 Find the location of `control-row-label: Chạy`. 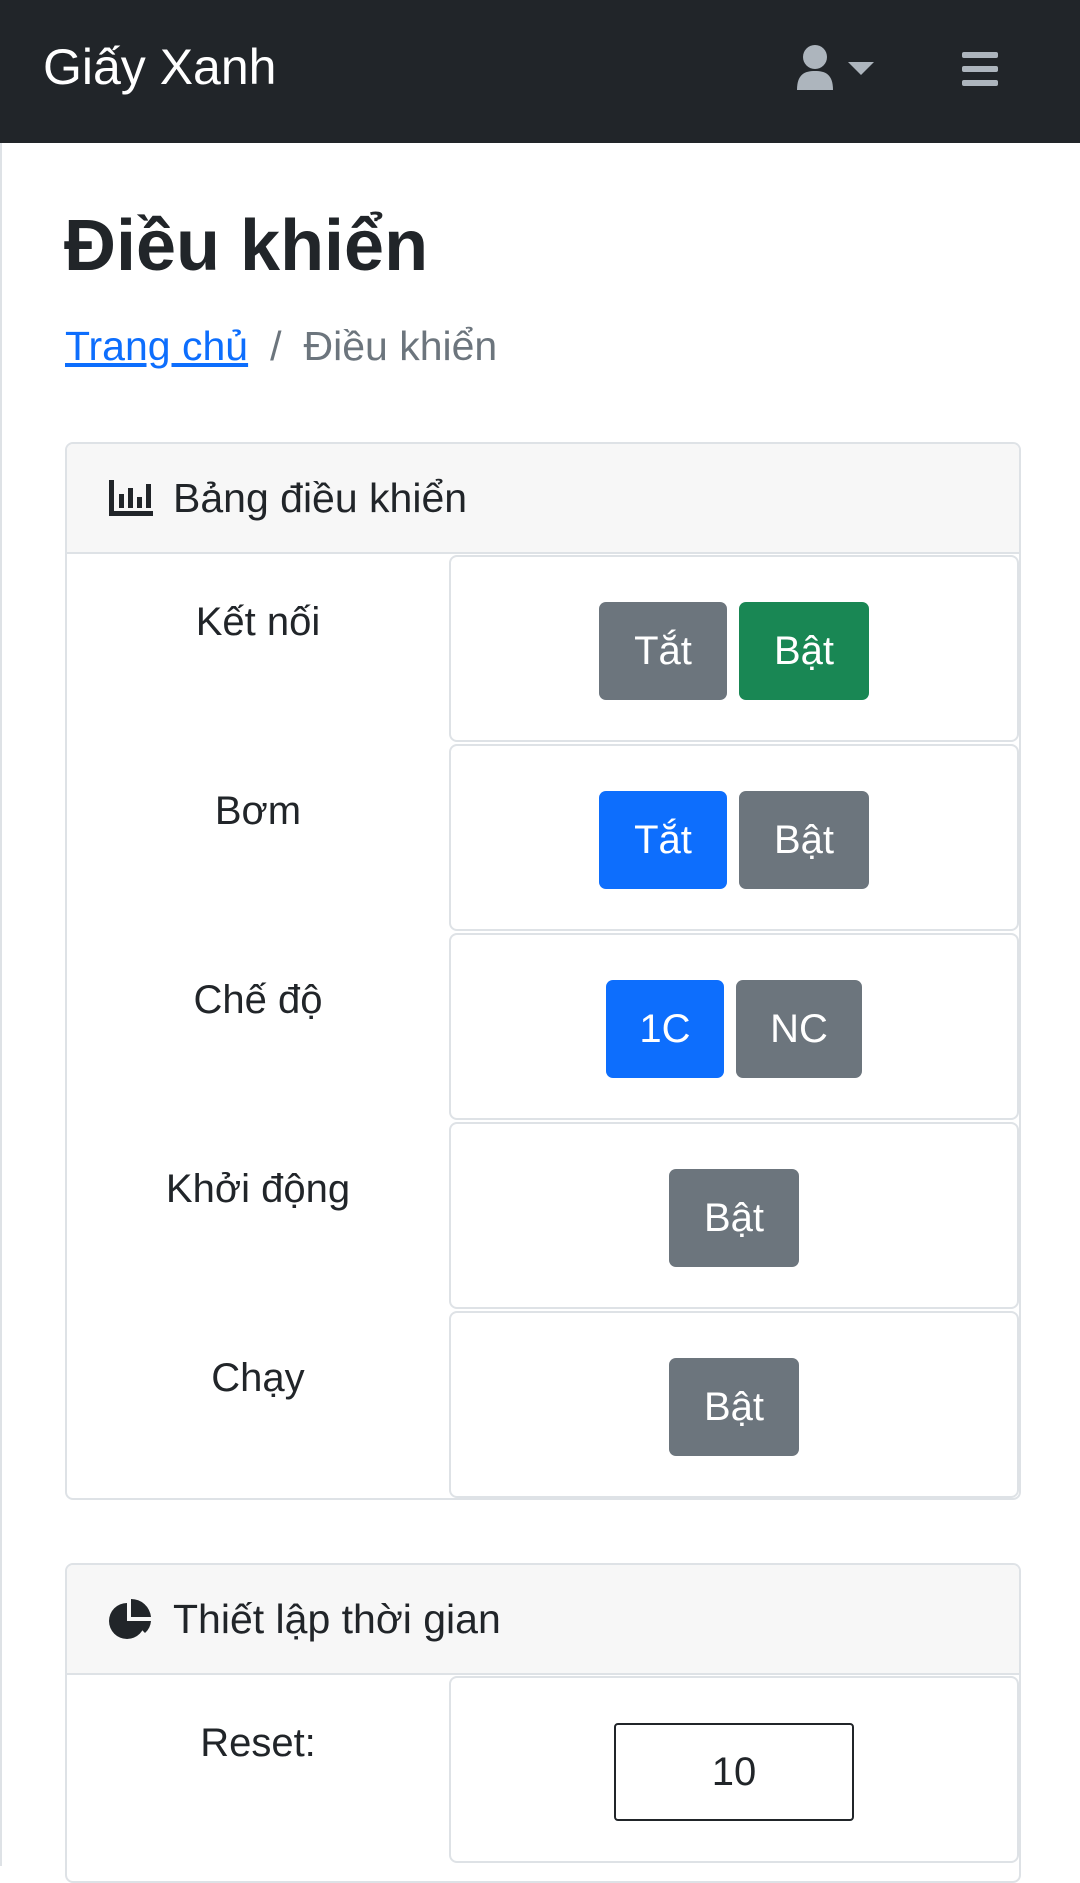

control-row-label: Chạy is located at coordinates (258, 1378).